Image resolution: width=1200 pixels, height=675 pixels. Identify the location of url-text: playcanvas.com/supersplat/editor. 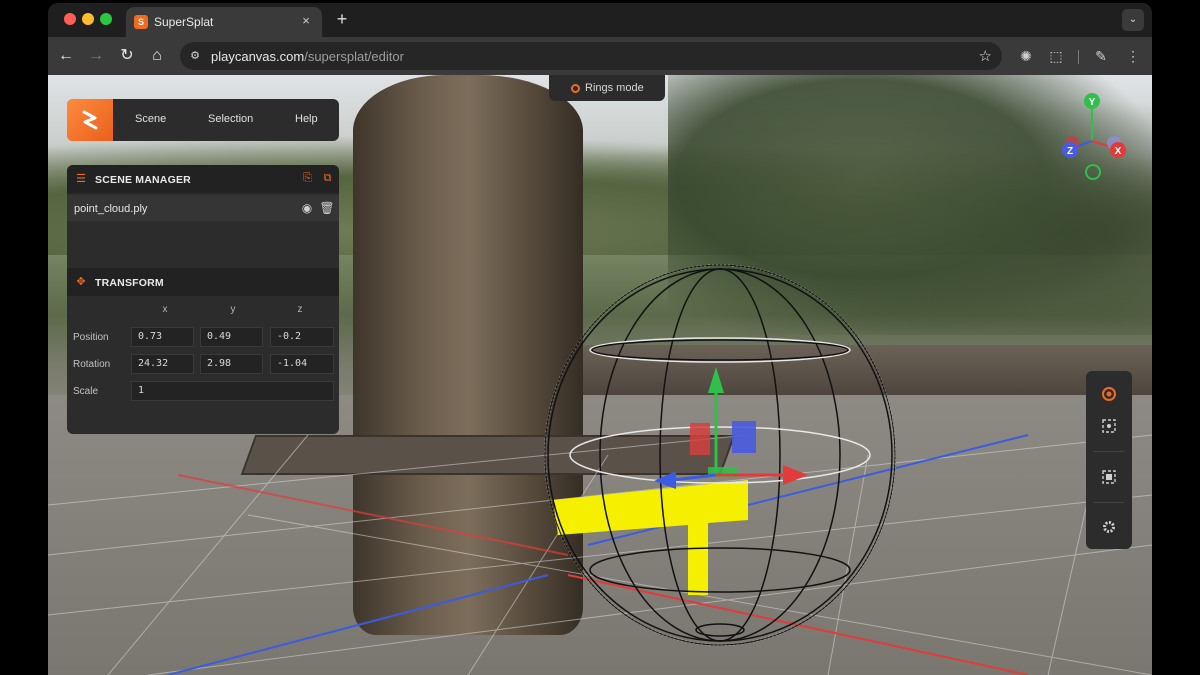
(307, 56).